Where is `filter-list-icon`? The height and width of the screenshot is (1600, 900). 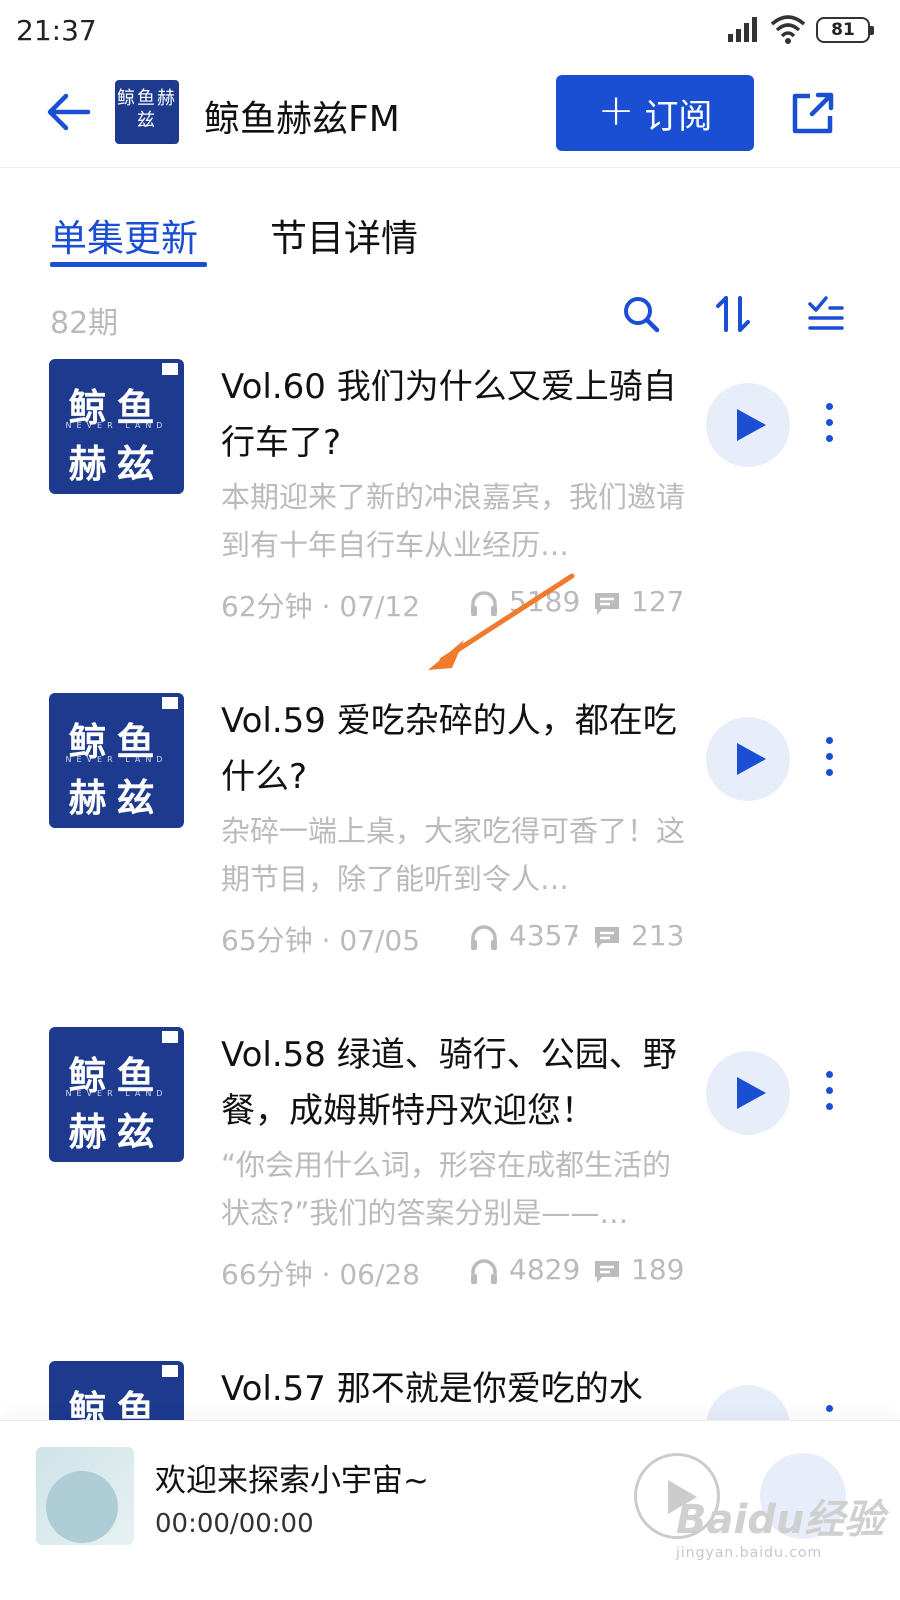
filter-list-icon is located at coordinates (826, 314).